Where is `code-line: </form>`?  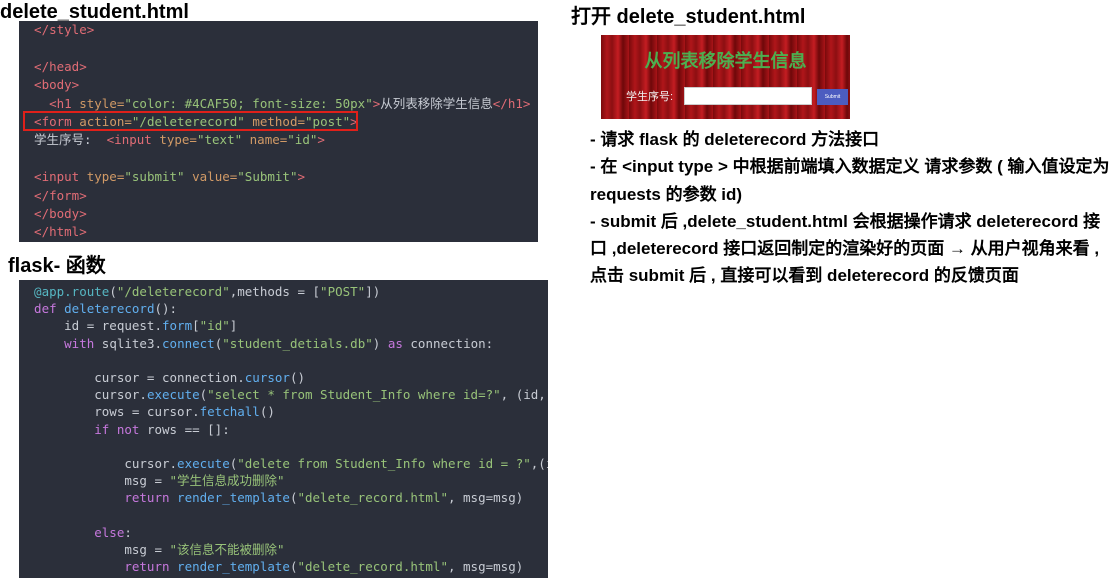
code-line: </form> is located at coordinates (53, 195).